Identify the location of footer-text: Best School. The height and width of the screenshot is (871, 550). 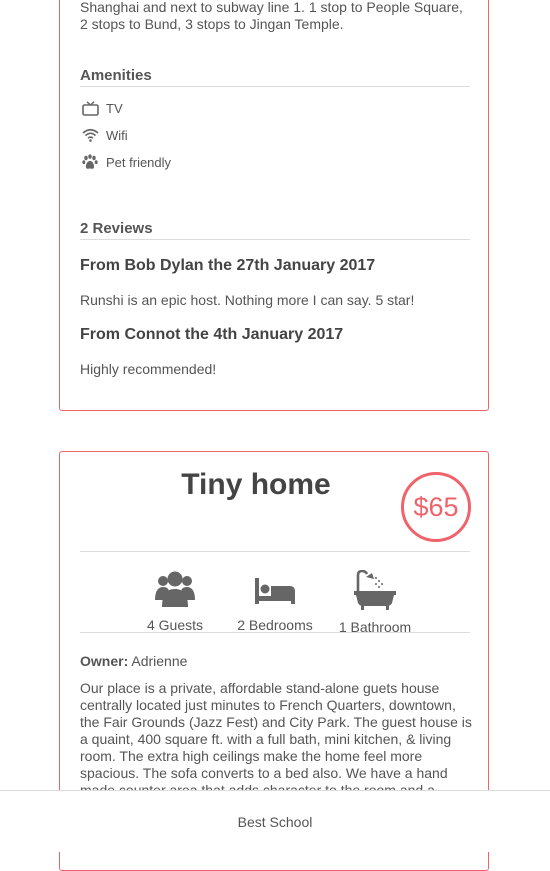
(275, 821).